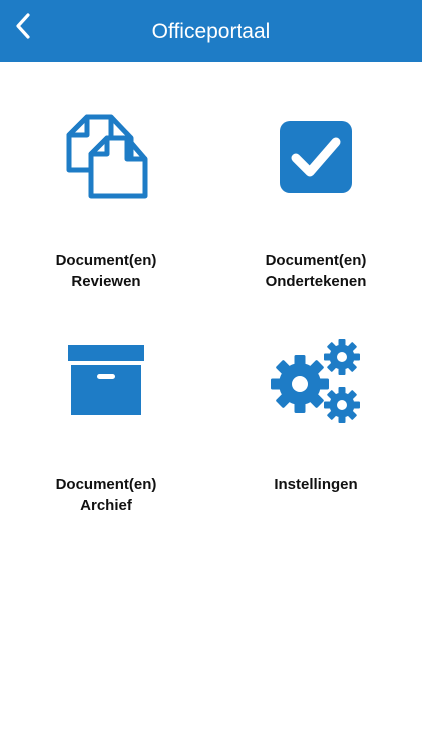  What do you see at coordinates (106, 495) in the screenshot?
I see `tile-label: Document(en) Archief` at bounding box center [106, 495].